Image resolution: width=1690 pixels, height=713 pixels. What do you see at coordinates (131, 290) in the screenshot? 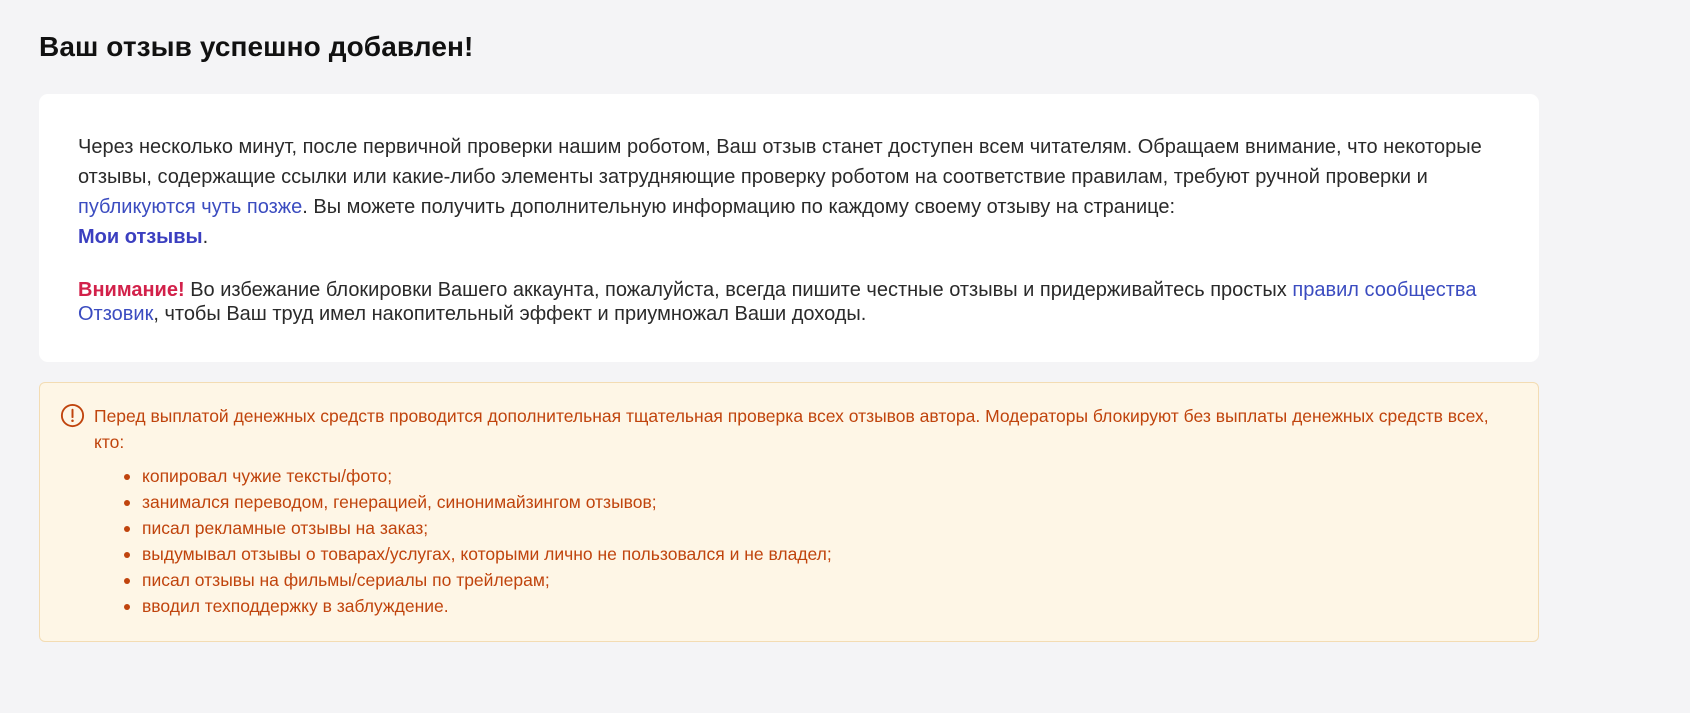
I see `warning-label: Внимание!` at bounding box center [131, 290].